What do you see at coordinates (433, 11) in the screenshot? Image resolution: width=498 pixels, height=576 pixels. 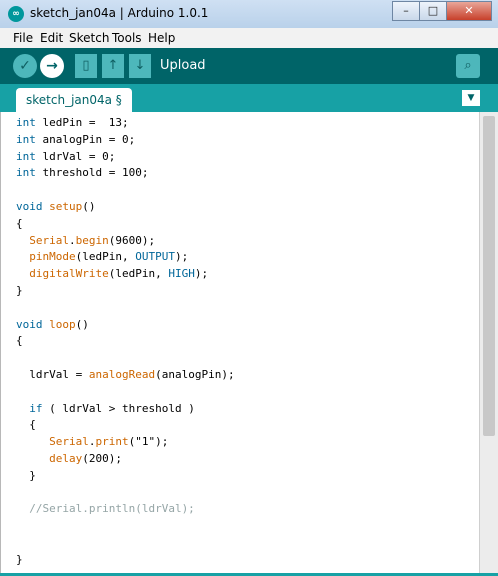 I see `maximize-button: □` at bounding box center [433, 11].